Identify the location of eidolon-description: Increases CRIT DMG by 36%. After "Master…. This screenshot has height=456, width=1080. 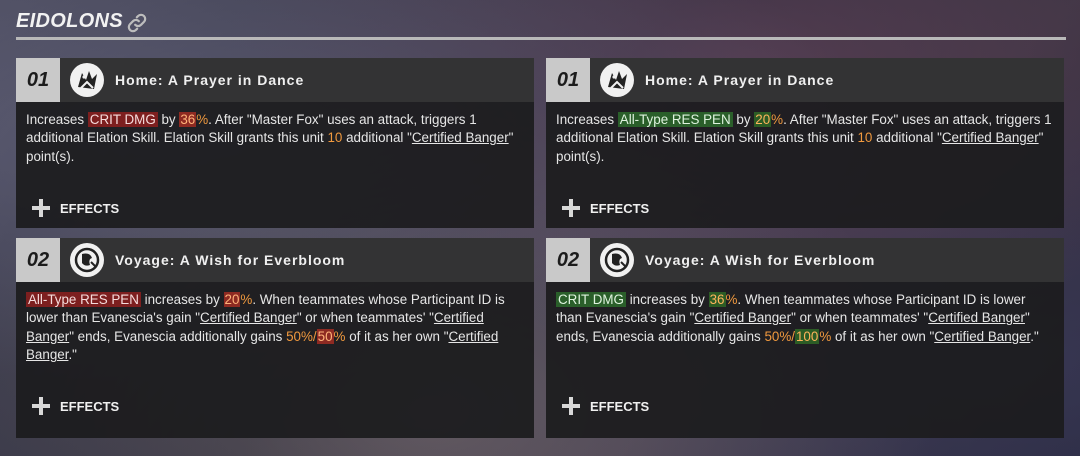
(275, 147).